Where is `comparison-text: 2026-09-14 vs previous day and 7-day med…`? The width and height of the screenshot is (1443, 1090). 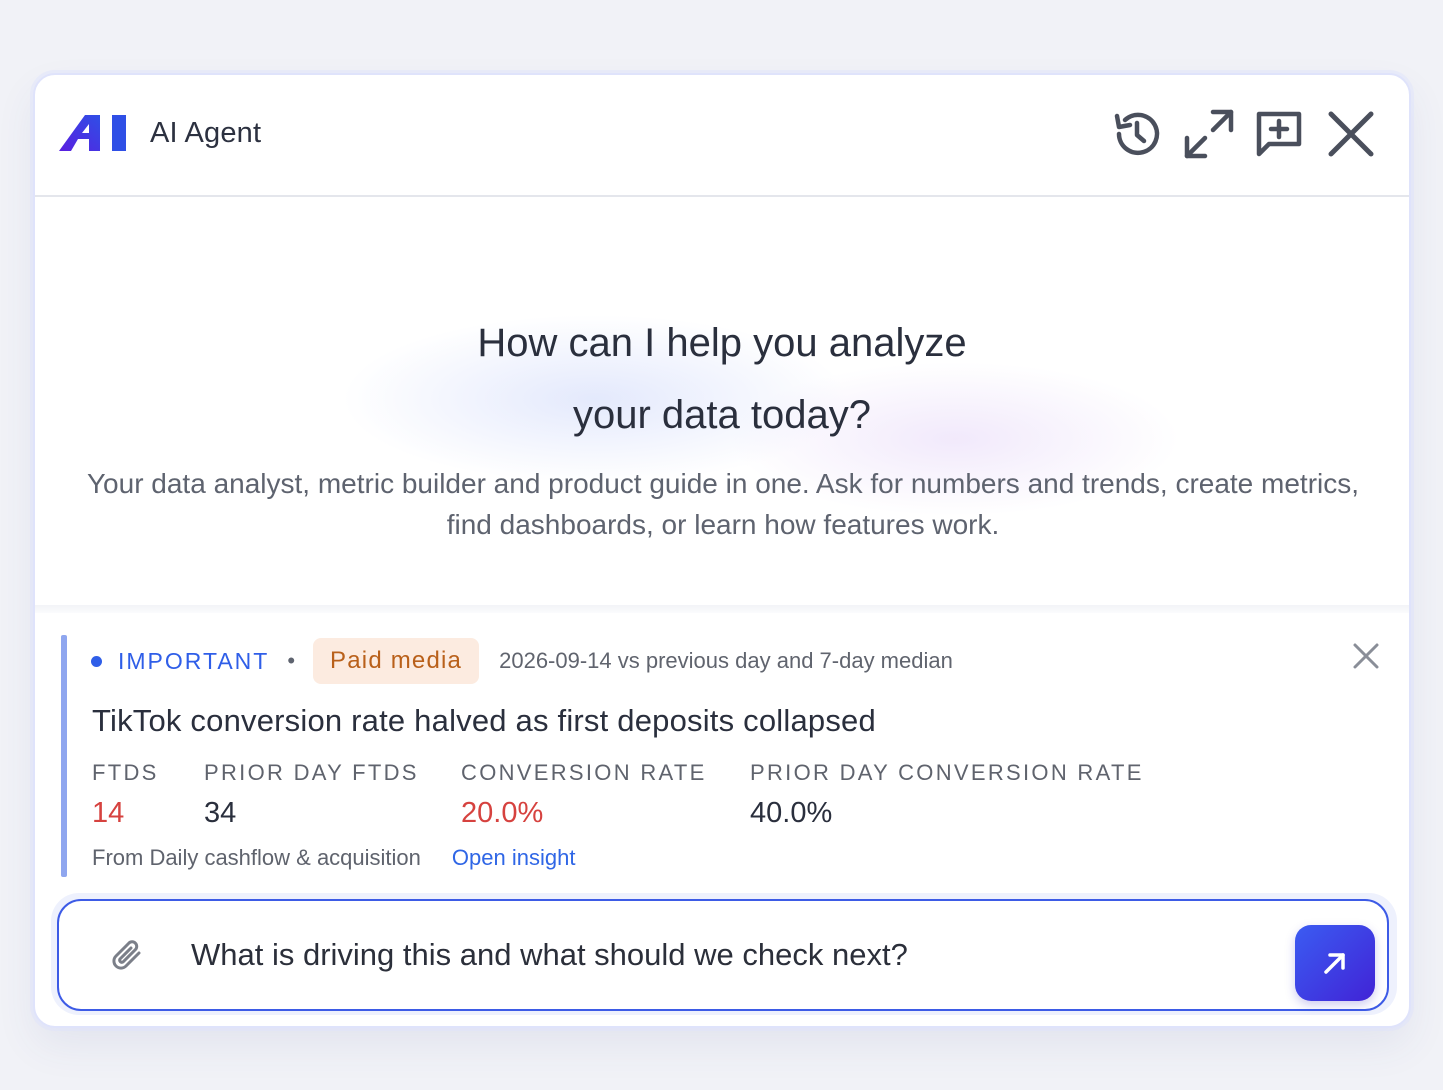
comparison-text: 2026-09-14 vs previous day and 7-day med… is located at coordinates (726, 660).